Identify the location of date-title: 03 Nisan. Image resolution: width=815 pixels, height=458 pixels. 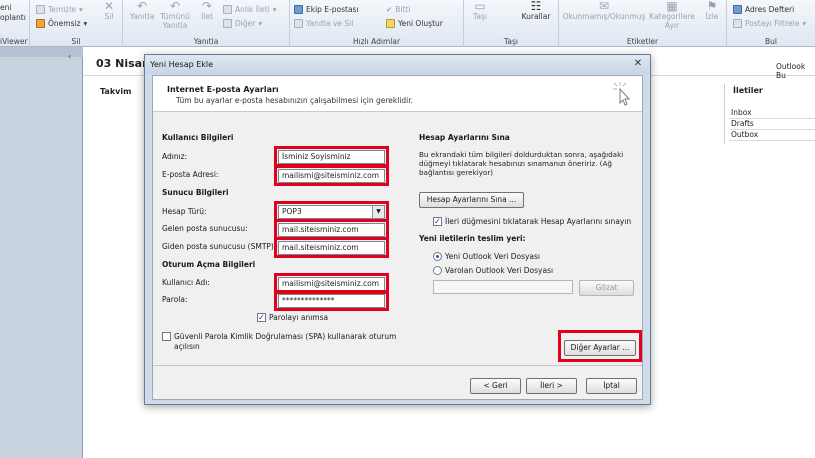
(123, 63).